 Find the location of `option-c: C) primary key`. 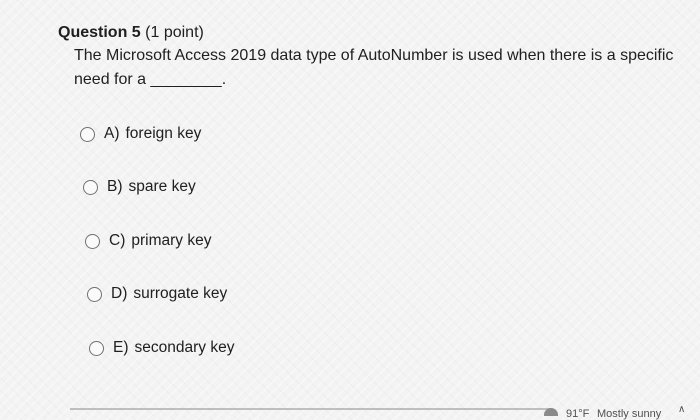

option-c: C) primary key is located at coordinates (148, 241).